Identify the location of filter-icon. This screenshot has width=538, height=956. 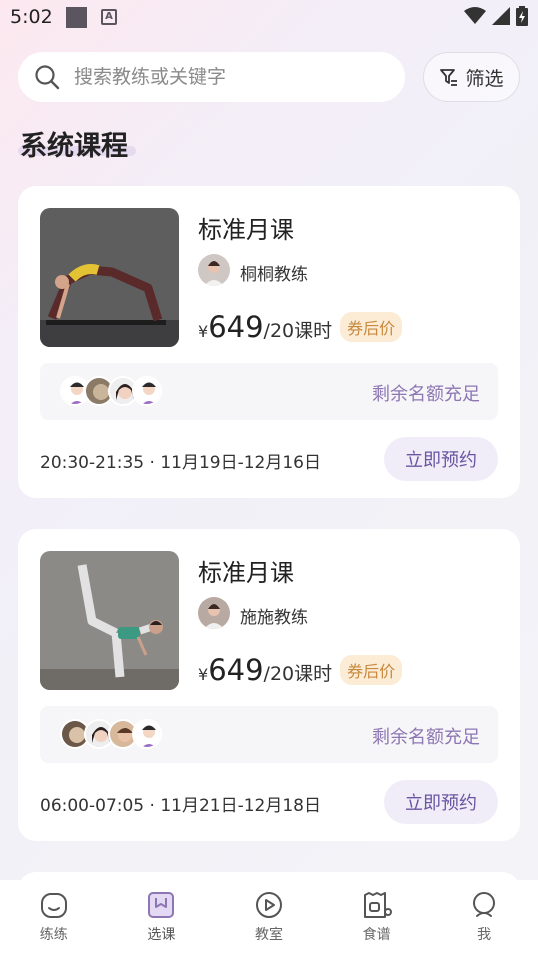
(449, 77).